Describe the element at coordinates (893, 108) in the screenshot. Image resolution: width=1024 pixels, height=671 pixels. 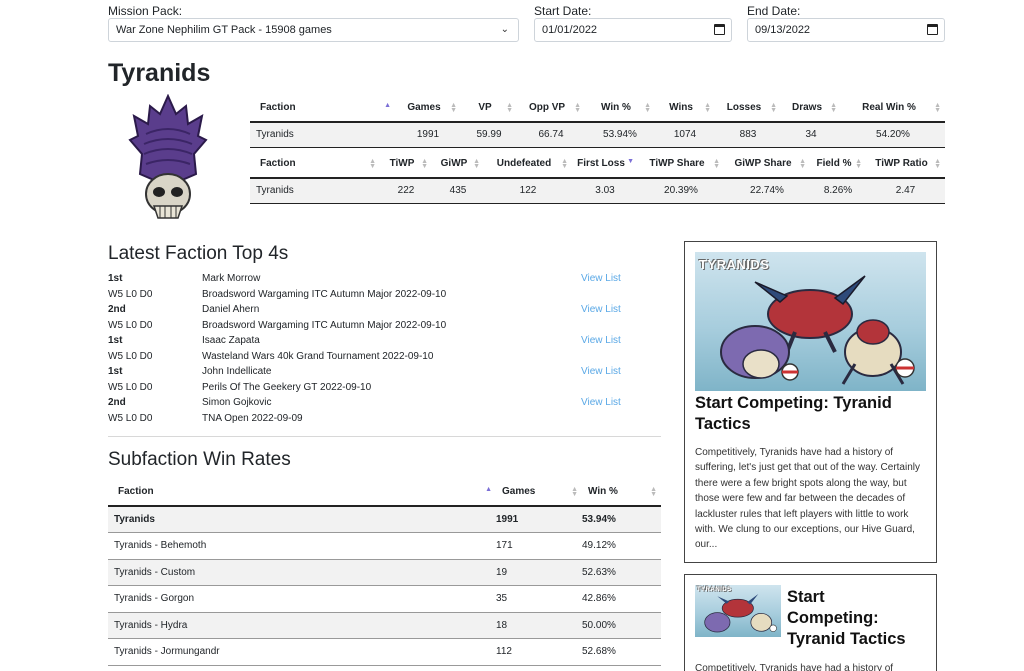
I see `col-real-win-pct: Real Win % ▲ ▼` at that location.